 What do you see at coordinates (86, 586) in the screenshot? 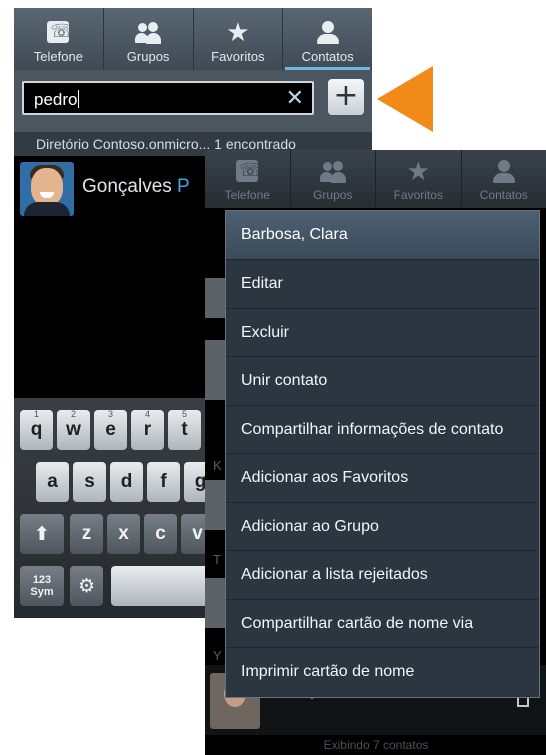
I see `gear-icon: ⚙` at bounding box center [86, 586].